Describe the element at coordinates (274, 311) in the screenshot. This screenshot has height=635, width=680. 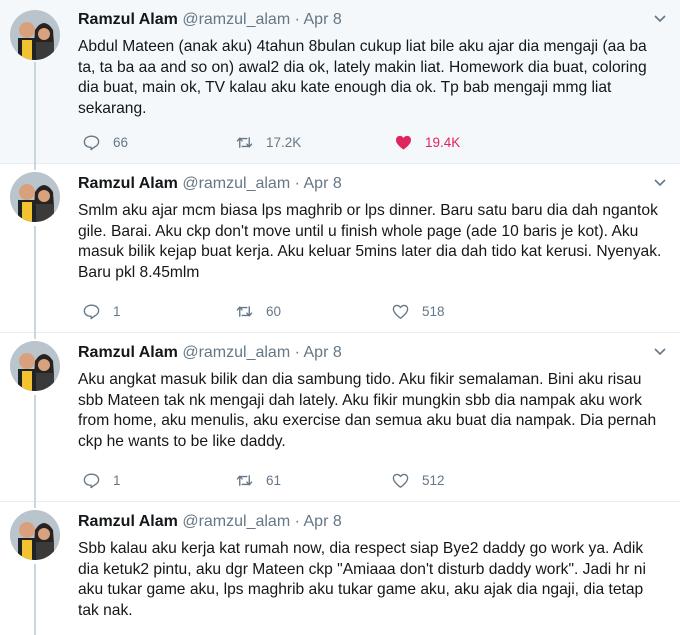
I see `retweet-count: 60` at that location.